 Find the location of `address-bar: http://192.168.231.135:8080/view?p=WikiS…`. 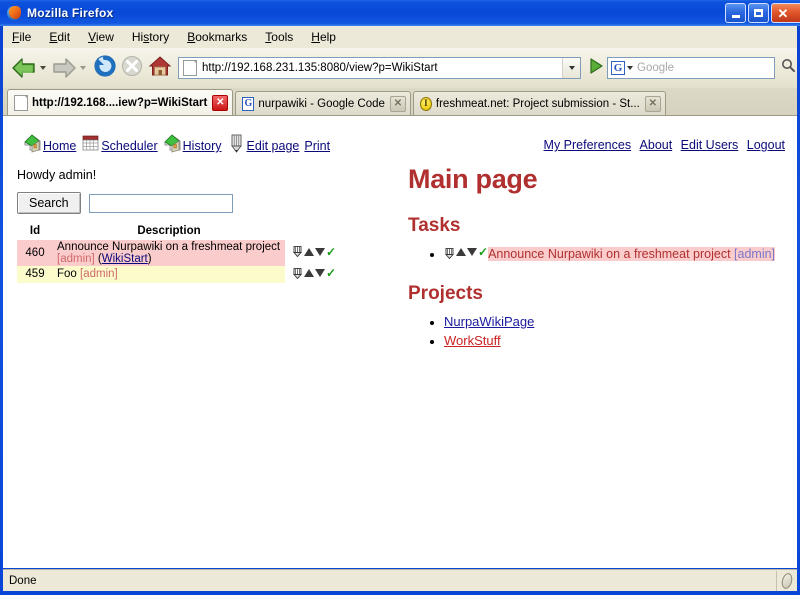

address-bar: http://192.168.231.135:8080/view?p=WikiS… is located at coordinates (379, 68).